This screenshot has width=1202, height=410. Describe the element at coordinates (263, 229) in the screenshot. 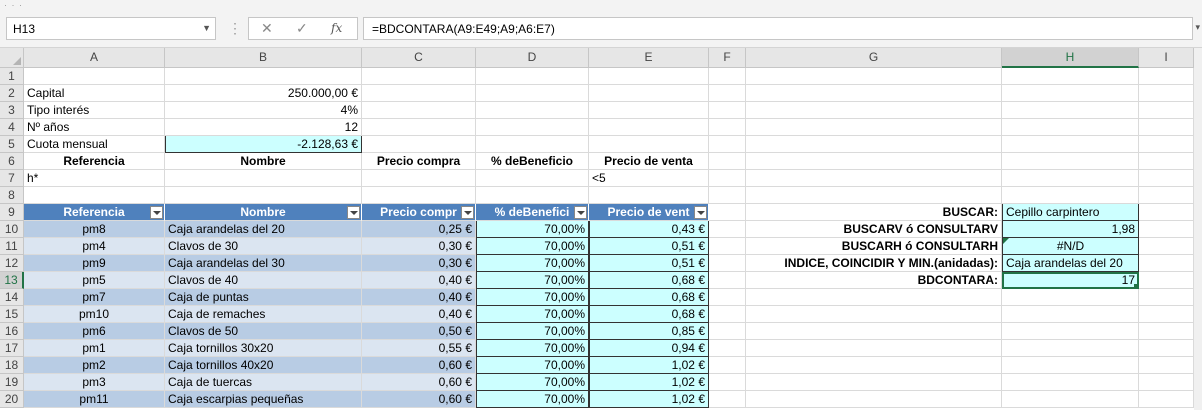

I see `table-cell: Caja arandelas del 20` at that location.